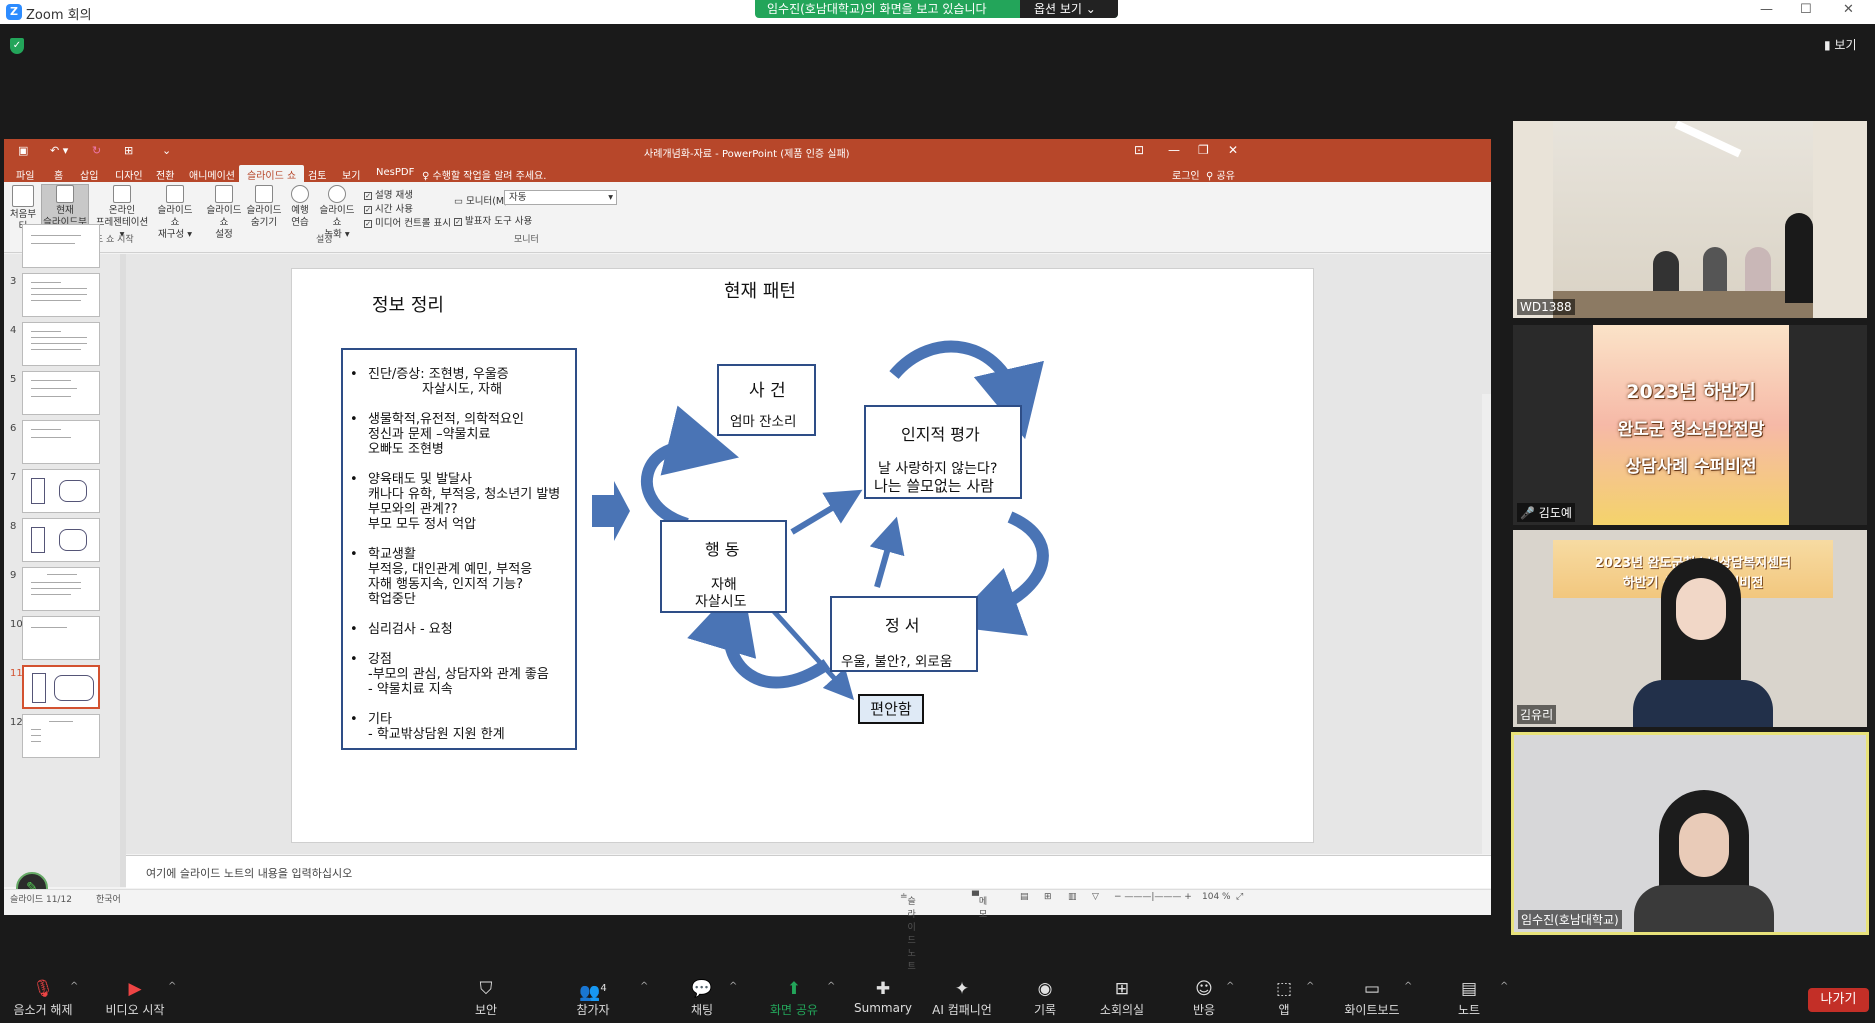 Image resolution: width=1875 pixels, height=1023 pixels. What do you see at coordinates (1072, 897) in the screenshot?
I see `reading-view-icon: ▥` at bounding box center [1072, 897].